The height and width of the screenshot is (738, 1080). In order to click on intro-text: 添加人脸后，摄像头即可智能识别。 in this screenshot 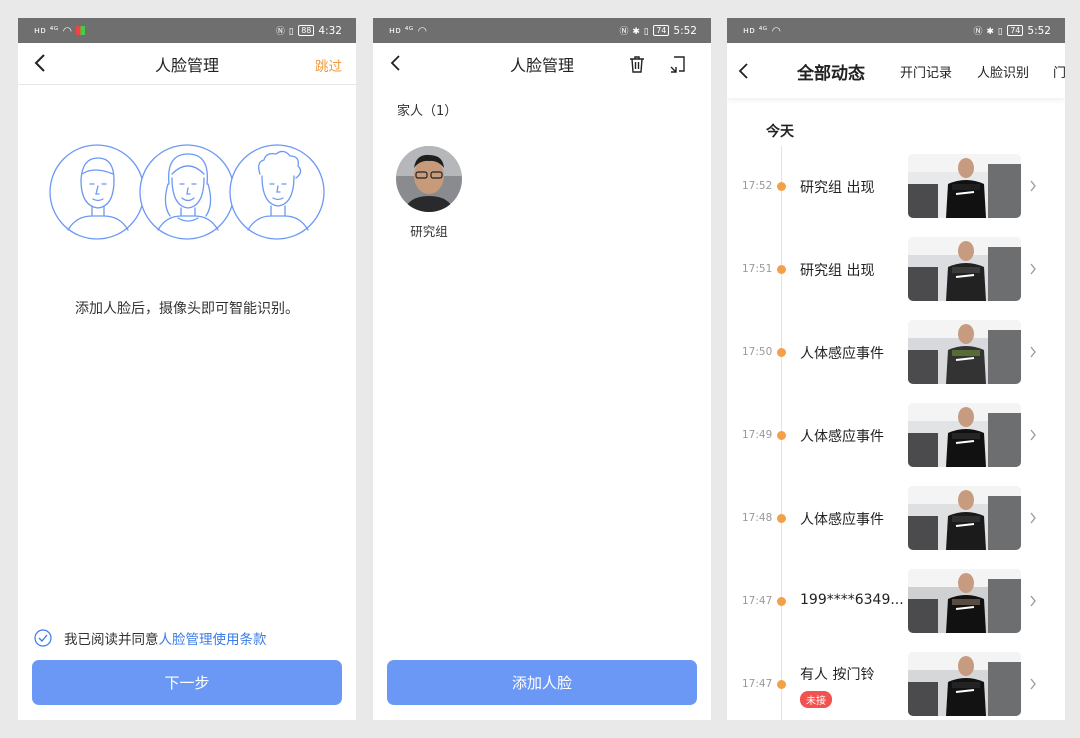, I will do `click(187, 309)`.